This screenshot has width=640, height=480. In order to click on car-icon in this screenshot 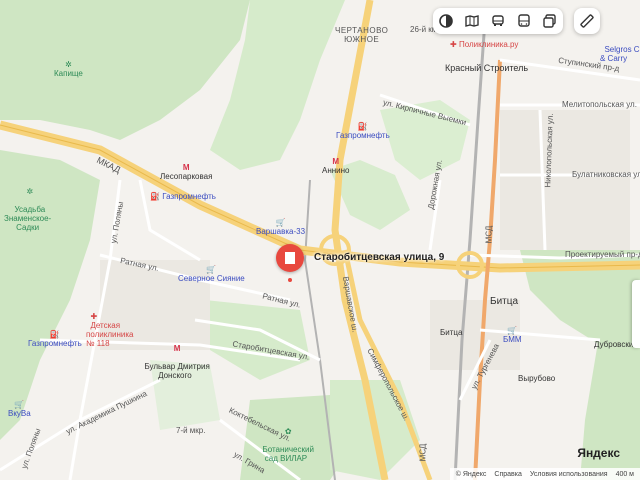, I will do `click(498, 21)`.